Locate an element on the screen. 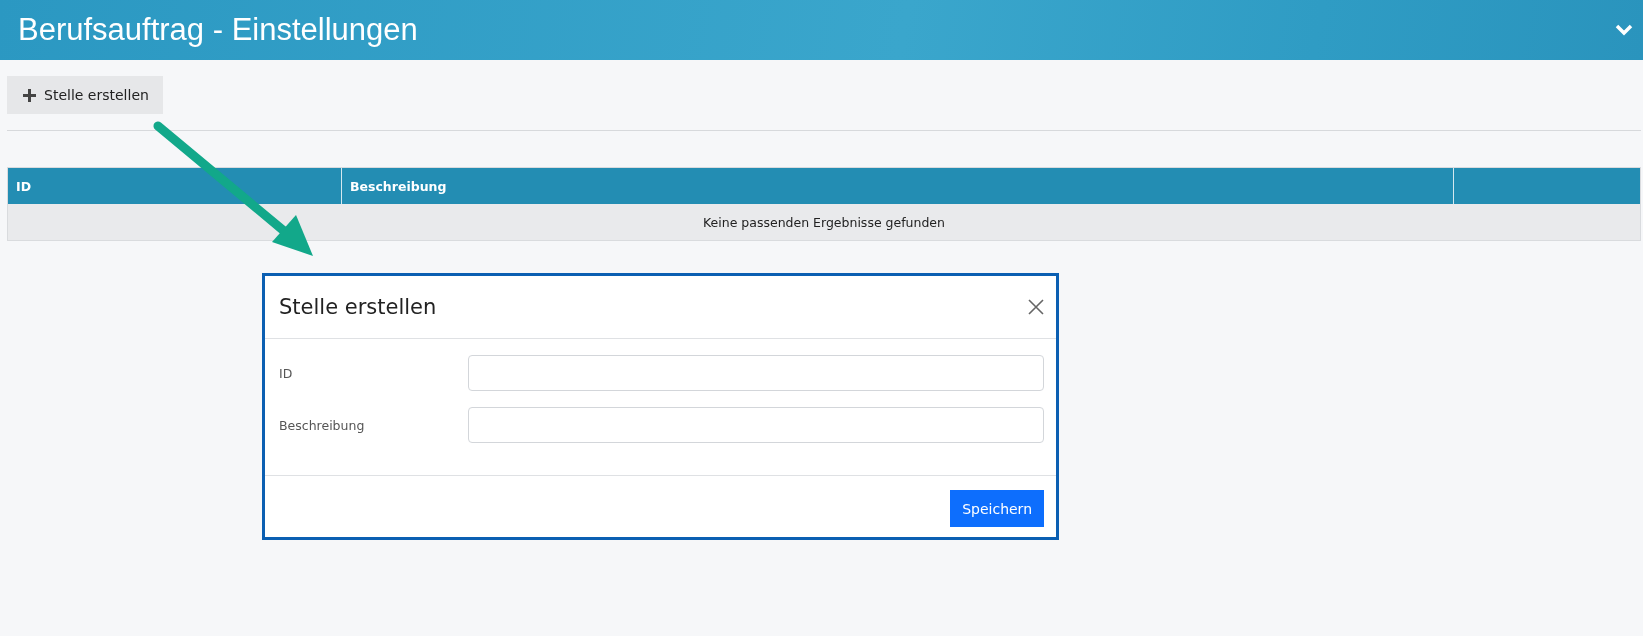  dialog-title: Stelle erstellen is located at coordinates (358, 307).